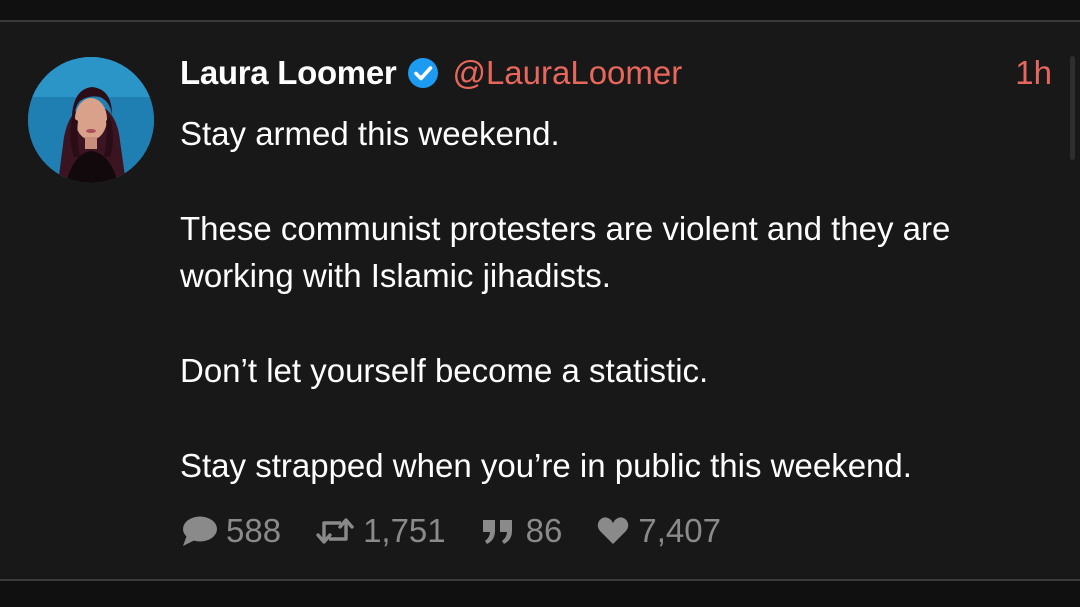 This screenshot has height=607, width=1080. Describe the element at coordinates (335, 531) in the screenshot. I see `retweet-icon` at that location.